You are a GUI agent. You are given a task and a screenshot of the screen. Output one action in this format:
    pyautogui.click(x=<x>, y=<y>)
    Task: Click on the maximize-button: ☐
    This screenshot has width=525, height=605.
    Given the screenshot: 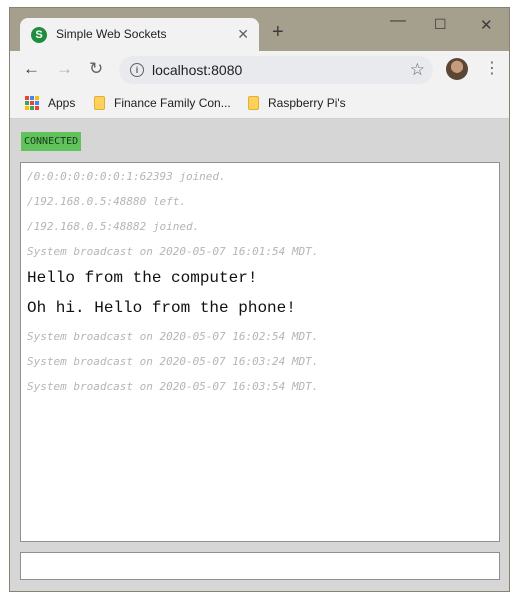 What is the action you would take?
    pyautogui.click(x=440, y=24)
    